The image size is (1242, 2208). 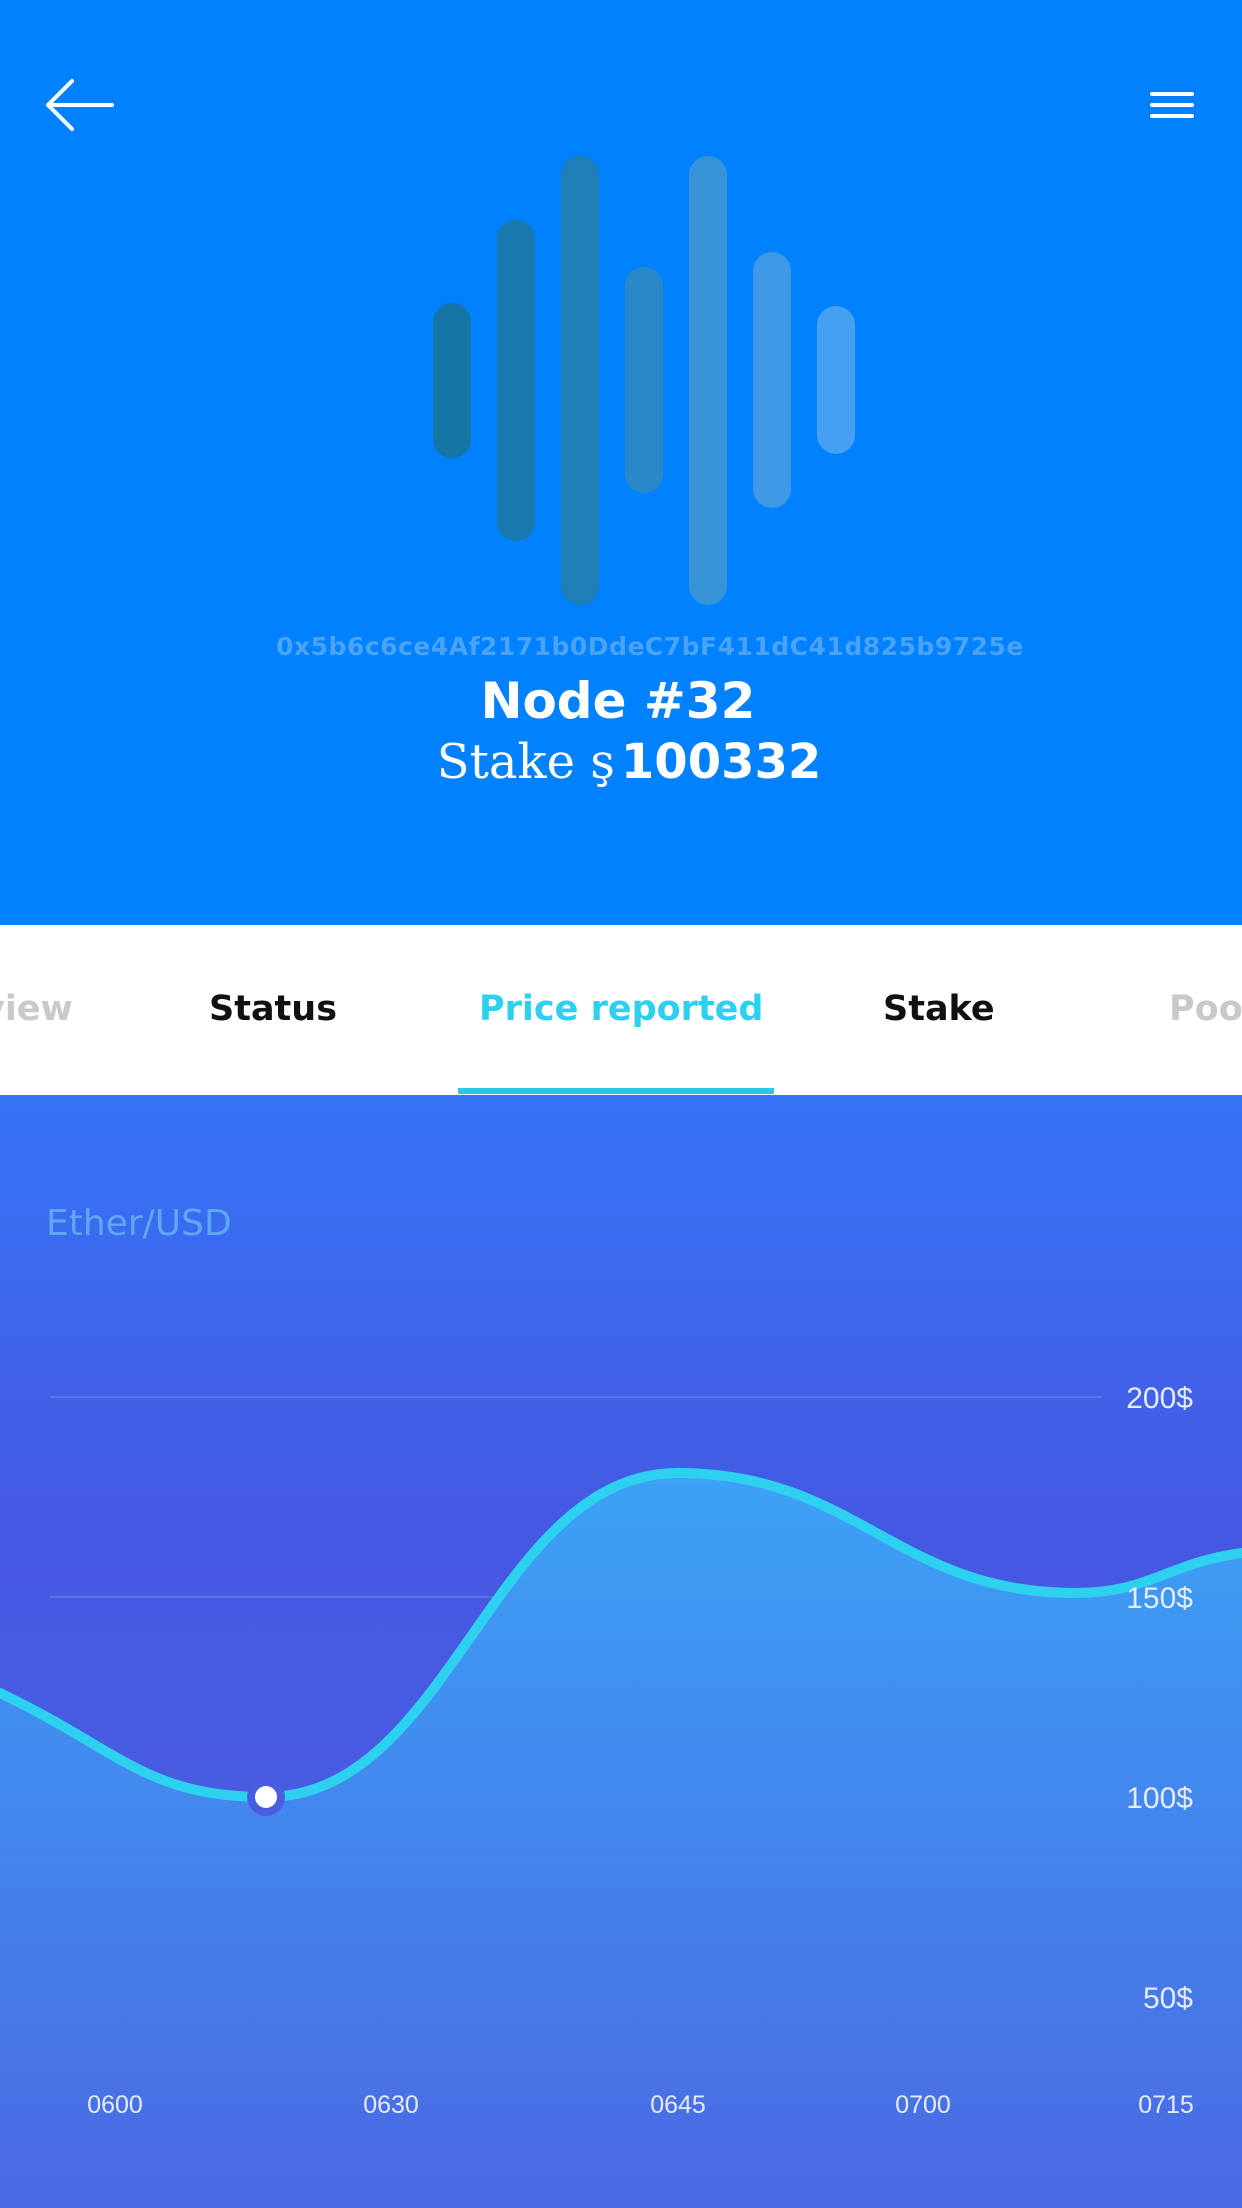 What do you see at coordinates (1205, 1009) in the screenshot?
I see `tab-pool: Poo` at bounding box center [1205, 1009].